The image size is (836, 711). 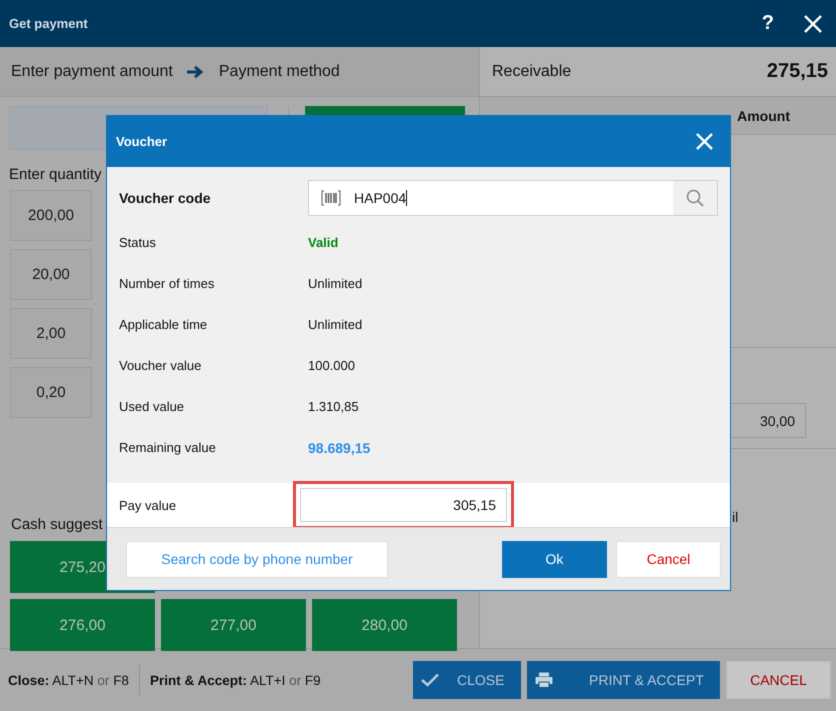 What do you see at coordinates (735, 517) in the screenshot?
I see `label-text: il` at bounding box center [735, 517].